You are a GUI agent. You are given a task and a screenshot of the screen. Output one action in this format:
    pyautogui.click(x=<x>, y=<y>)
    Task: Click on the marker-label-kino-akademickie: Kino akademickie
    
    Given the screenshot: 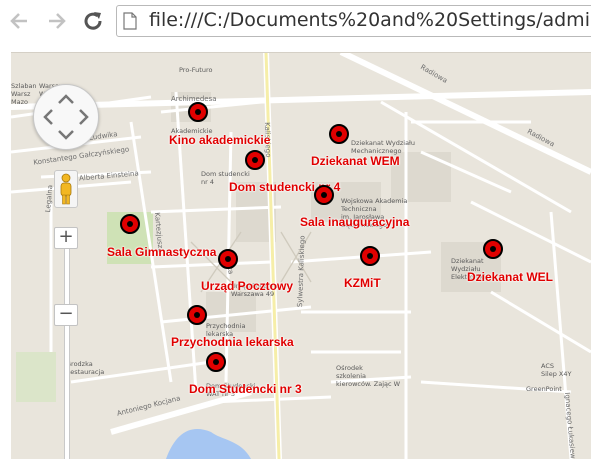 What is the action you would take?
    pyautogui.click(x=220, y=140)
    